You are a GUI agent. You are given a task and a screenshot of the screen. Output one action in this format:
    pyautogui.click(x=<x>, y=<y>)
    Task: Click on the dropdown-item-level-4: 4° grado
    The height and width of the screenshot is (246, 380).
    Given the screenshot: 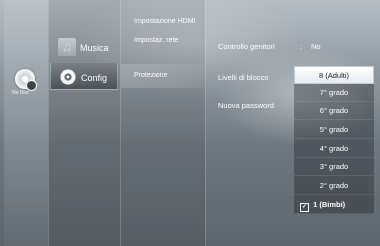 What is the action you would take?
    pyautogui.click(x=334, y=149)
    